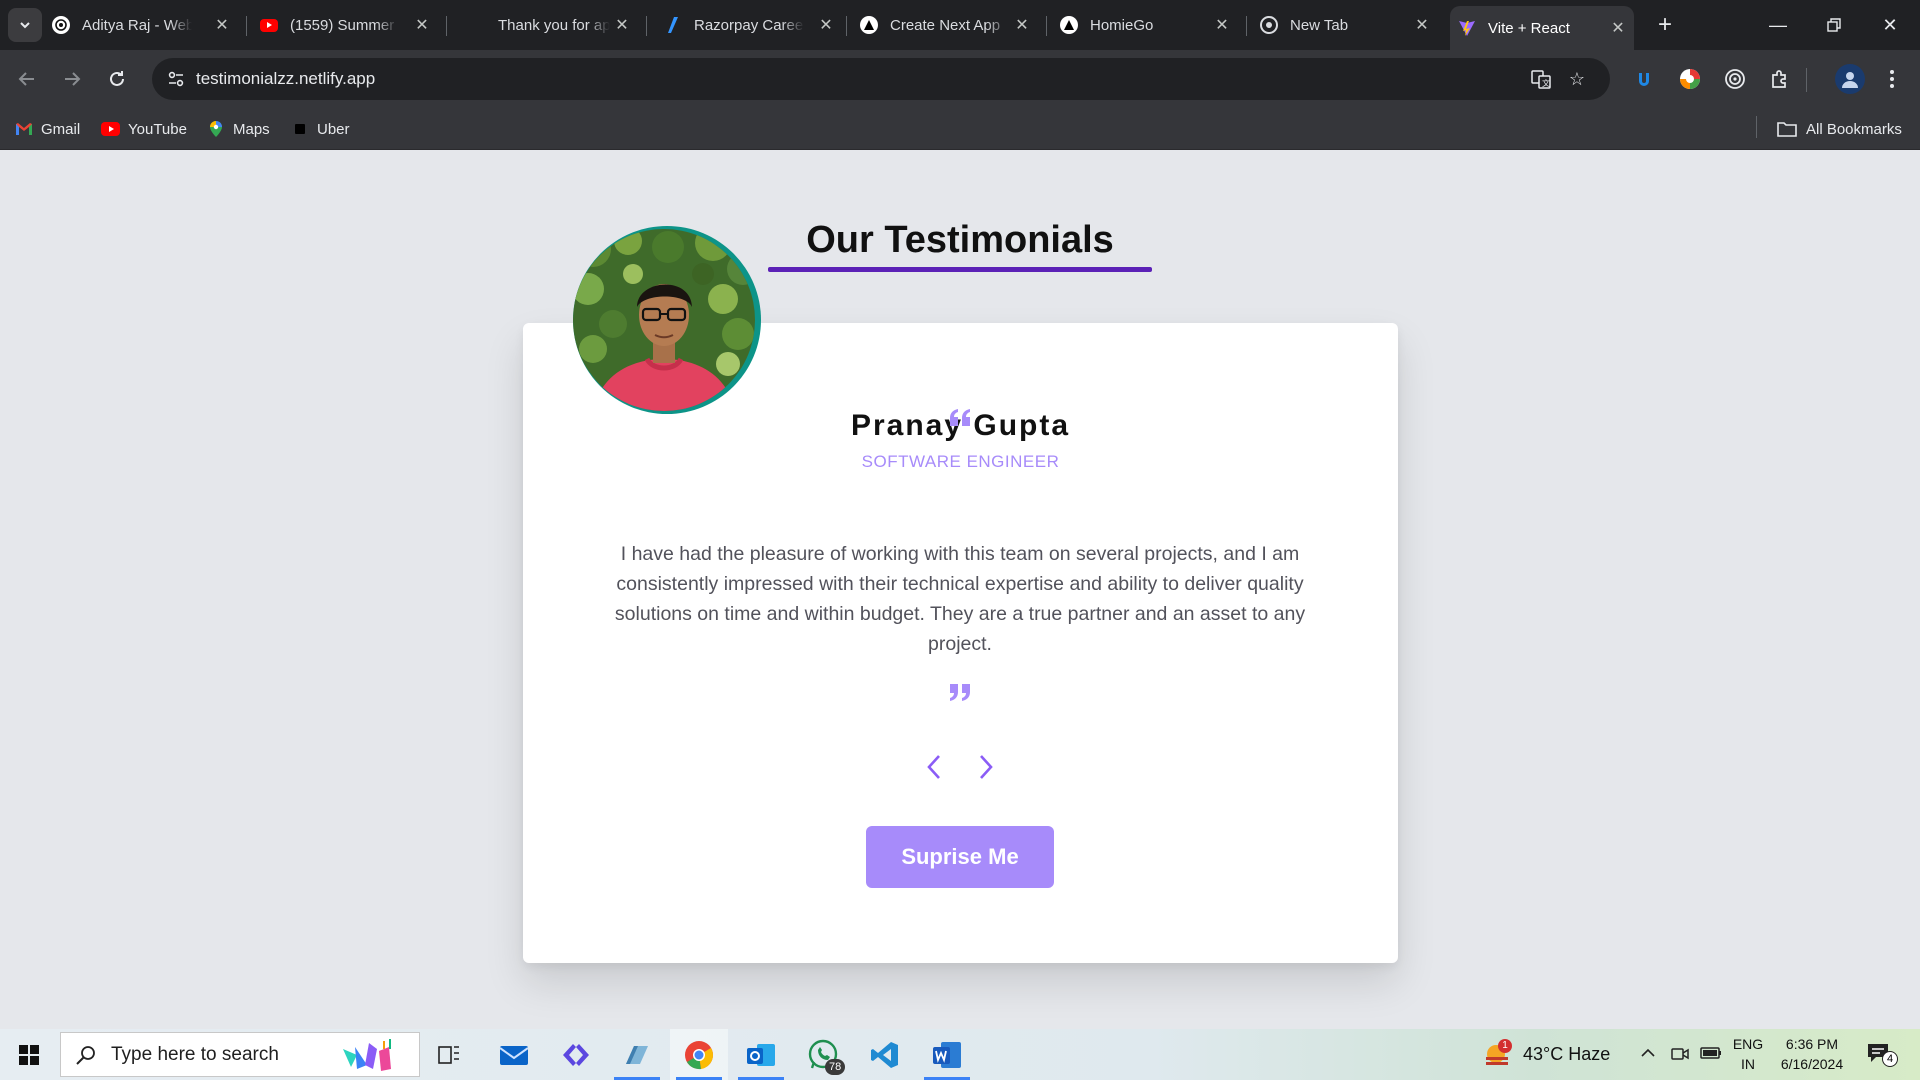  What do you see at coordinates (449, 1054) in the screenshot?
I see `task-view-button` at bounding box center [449, 1054].